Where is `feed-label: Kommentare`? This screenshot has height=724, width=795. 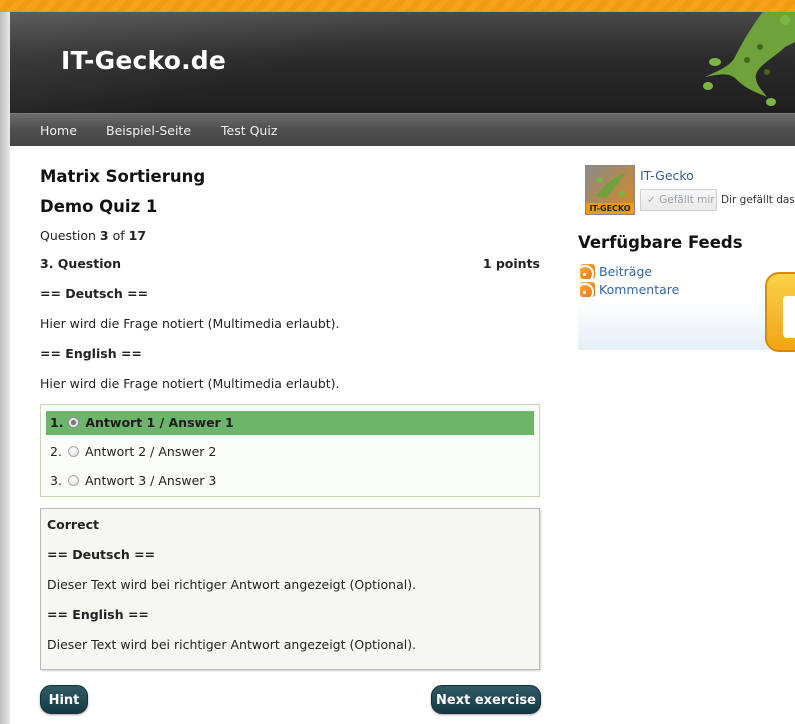 feed-label: Kommentare is located at coordinates (639, 289).